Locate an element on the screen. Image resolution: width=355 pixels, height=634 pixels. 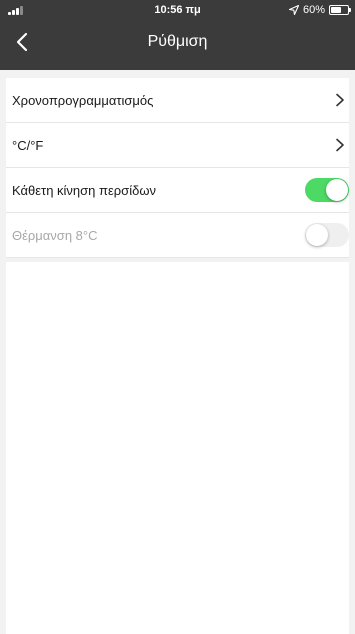
battery-icon is located at coordinates (340, 10).